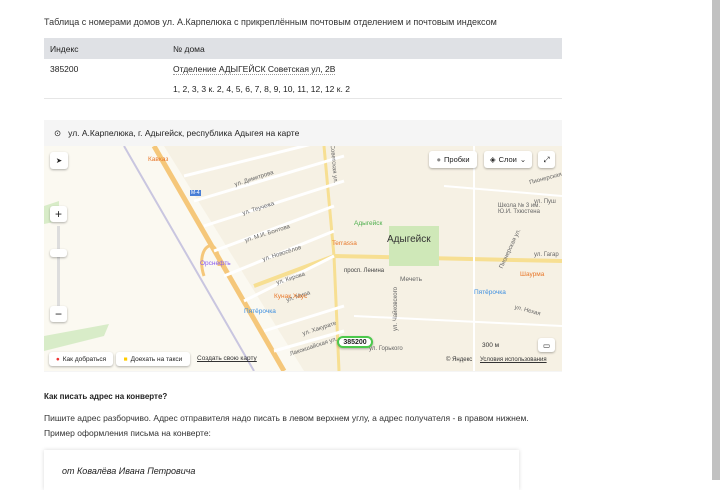  I want to click on header-house: № дома, so click(189, 48).